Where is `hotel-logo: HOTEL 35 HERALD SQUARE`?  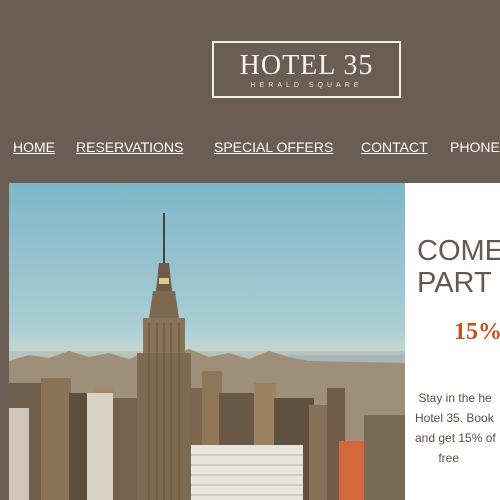 hotel-logo: HOTEL 35 HERALD SQUARE is located at coordinates (306, 69).